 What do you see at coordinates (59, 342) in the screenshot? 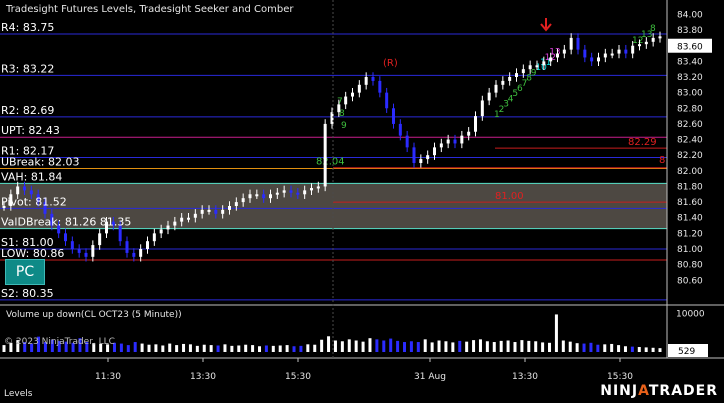
I see `copyright-text: © 2023 NinjaTrader, LLC` at bounding box center [59, 342].